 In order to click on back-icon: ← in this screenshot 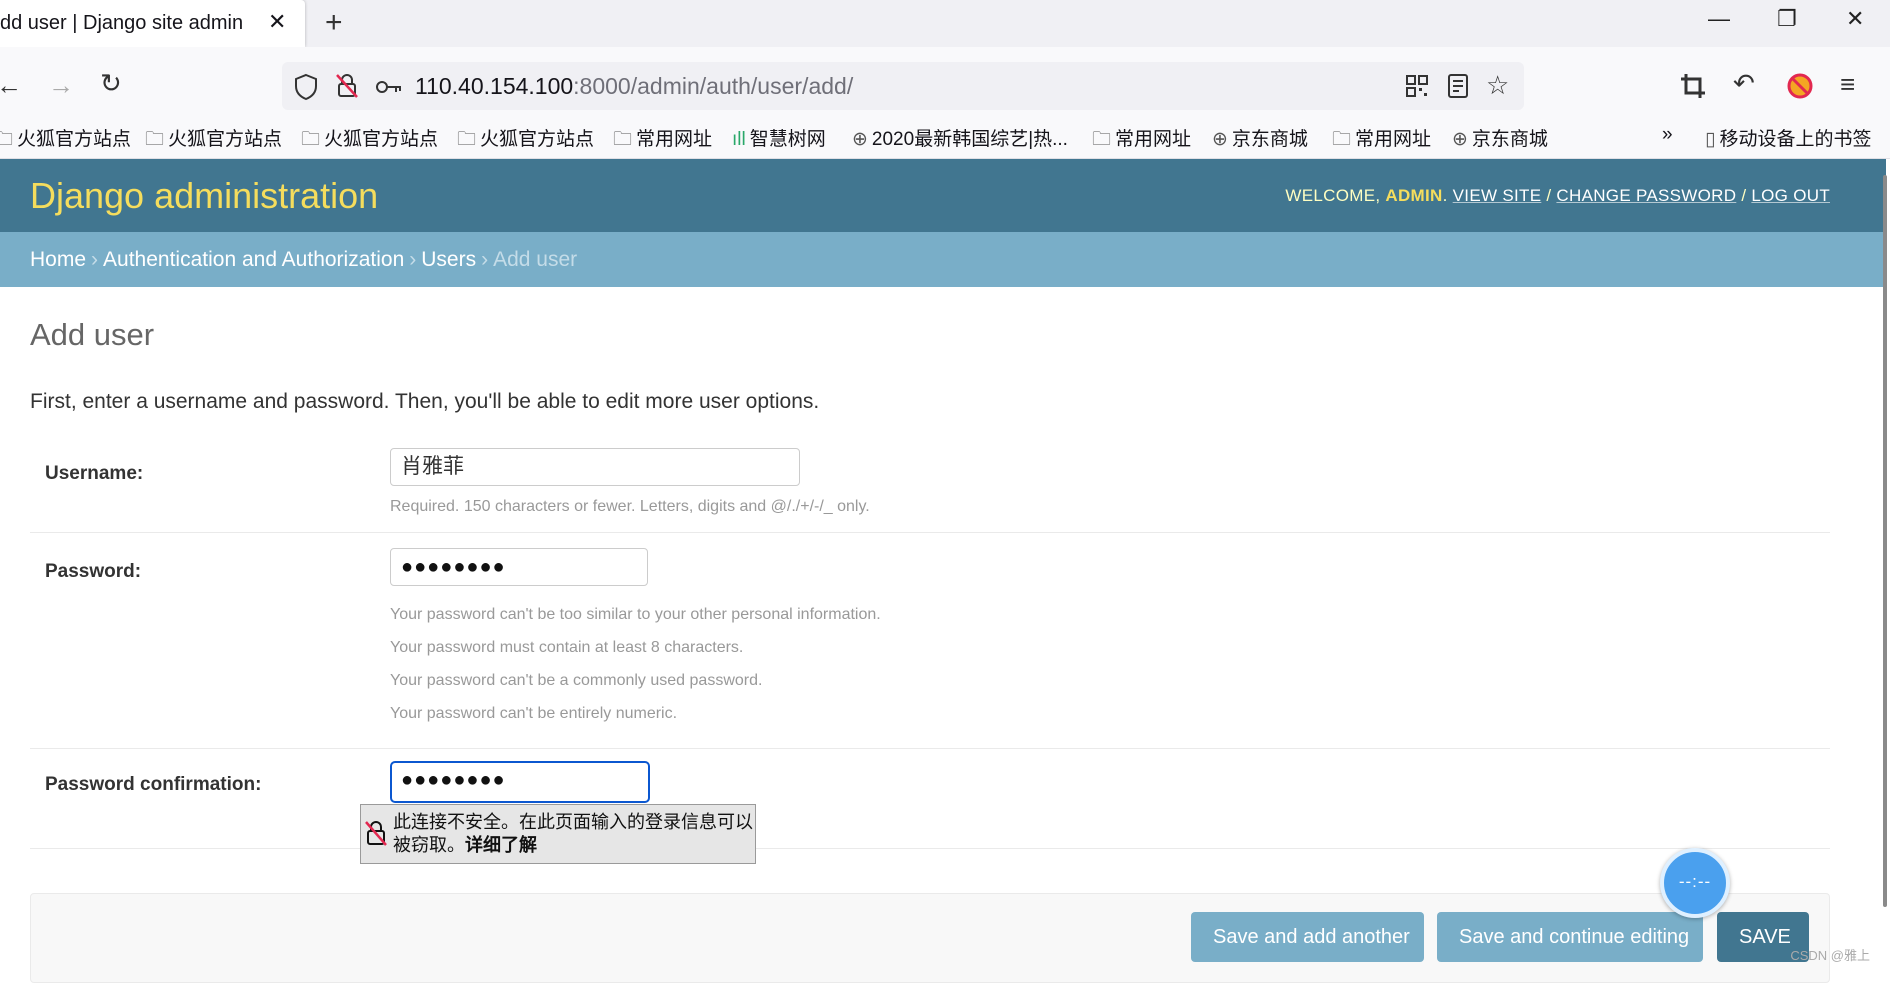, I will do `click(11, 85)`.